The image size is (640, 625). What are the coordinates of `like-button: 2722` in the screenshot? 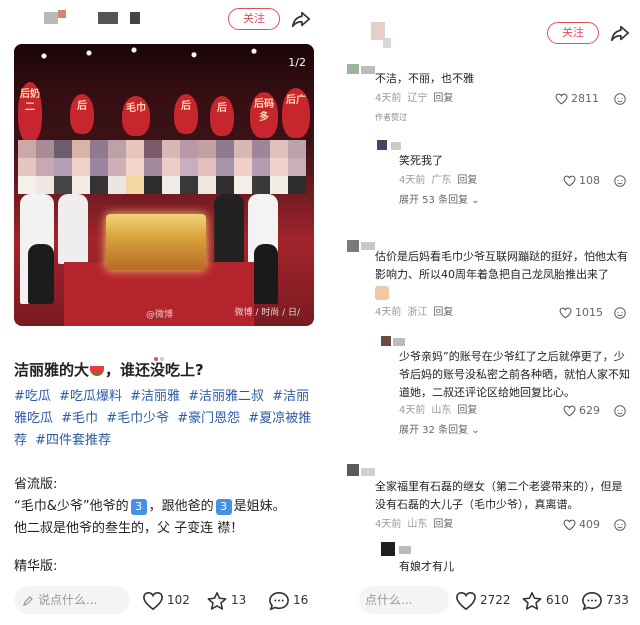 It's located at (483, 600).